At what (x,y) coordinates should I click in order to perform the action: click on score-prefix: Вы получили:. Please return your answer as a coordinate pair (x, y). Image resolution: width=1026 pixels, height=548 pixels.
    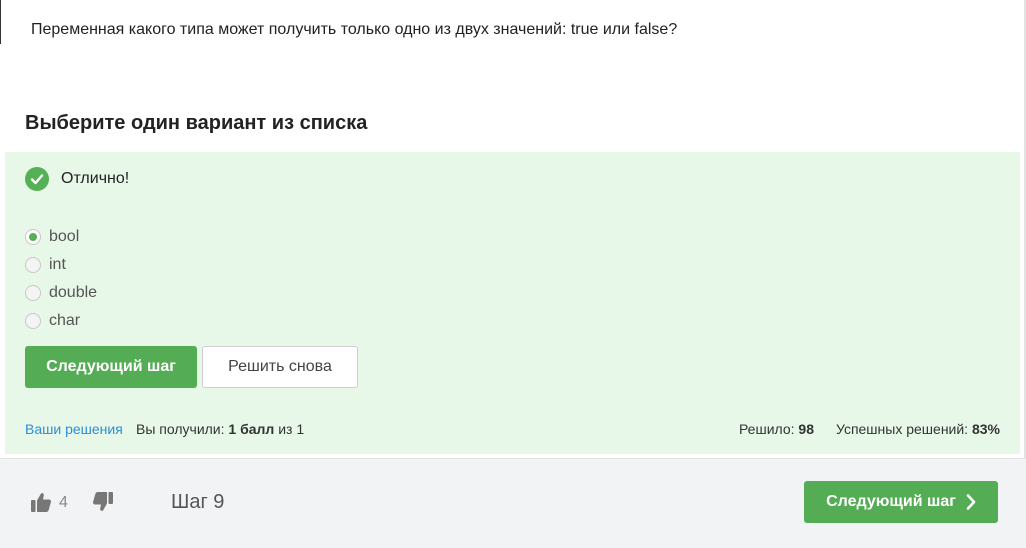
    Looking at the image, I should click on (182, 429).